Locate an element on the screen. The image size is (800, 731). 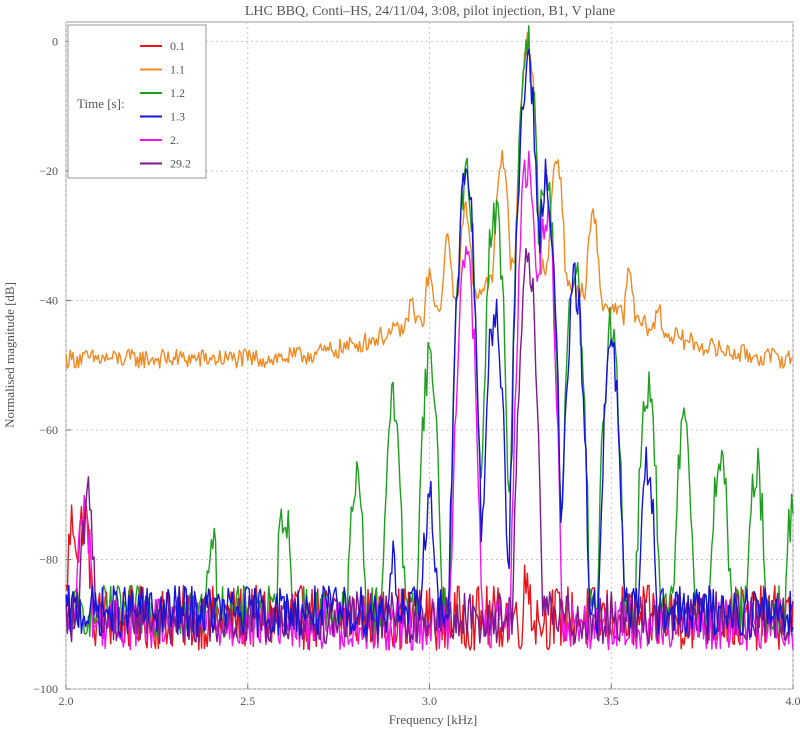
y-tick-label: 0 is located at coordinates (55, 41).